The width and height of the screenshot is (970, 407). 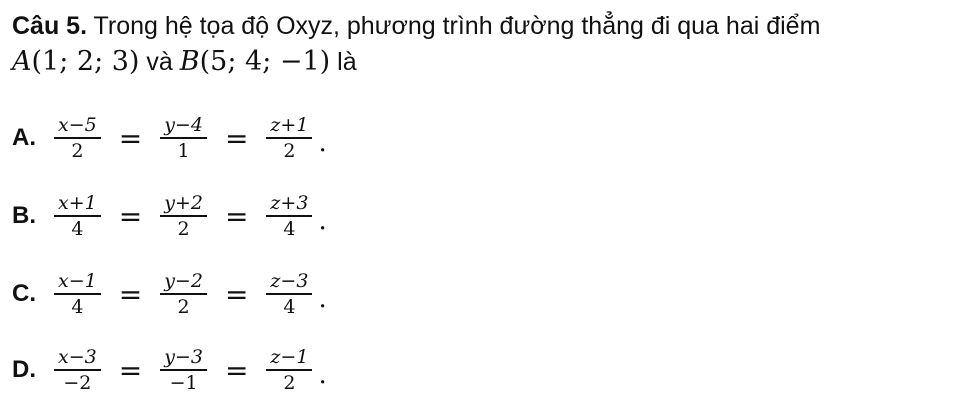 What do you see at coordinates (289, 294) in the screenshot?
I see `option-c-fraction-z: z−3 4` at bounding box center [289, 294].